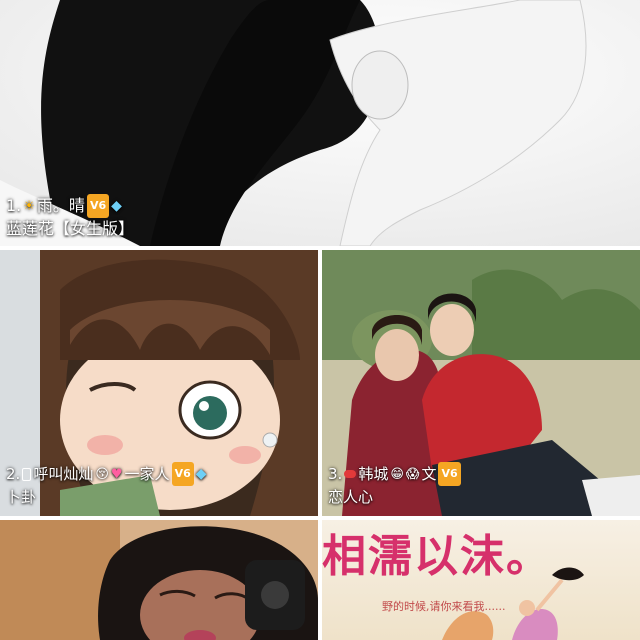  What do you see at coordinates (106, 485) in the screenshot?
I see `card-2-caption: 2. 呼叫灿灿 😚 ♥ 一家人 V6 ◆ 卜卦` at bounding box center [106, 485].